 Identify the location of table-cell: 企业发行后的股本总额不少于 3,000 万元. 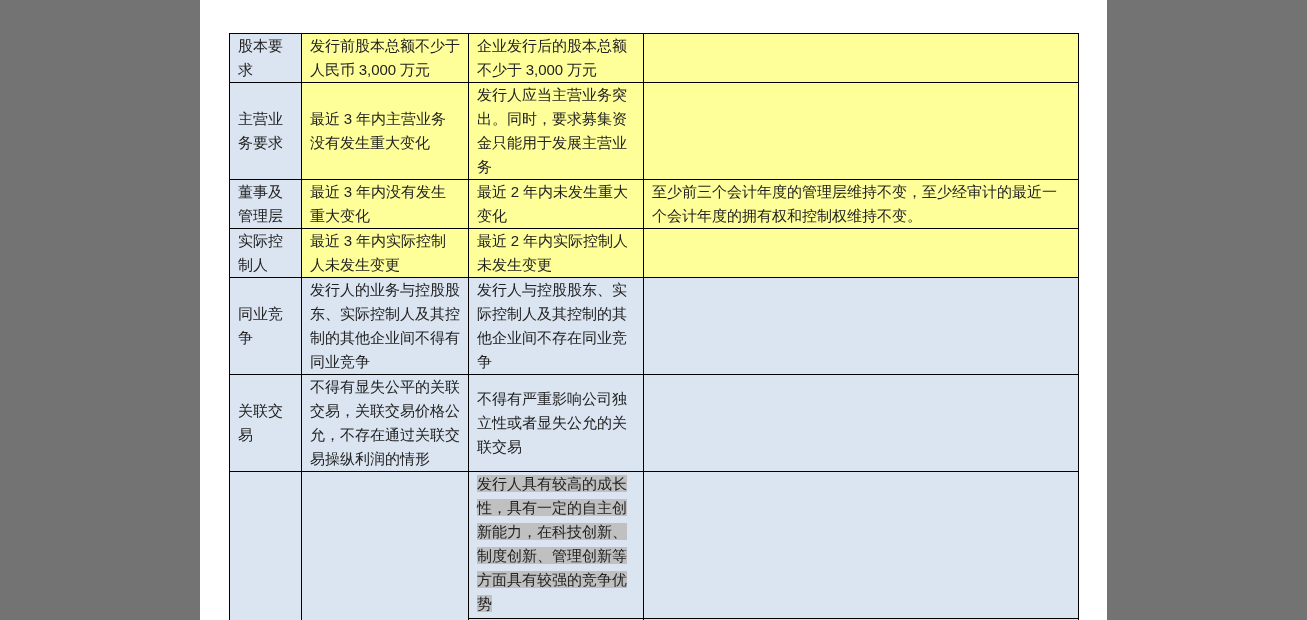
(555, 58).